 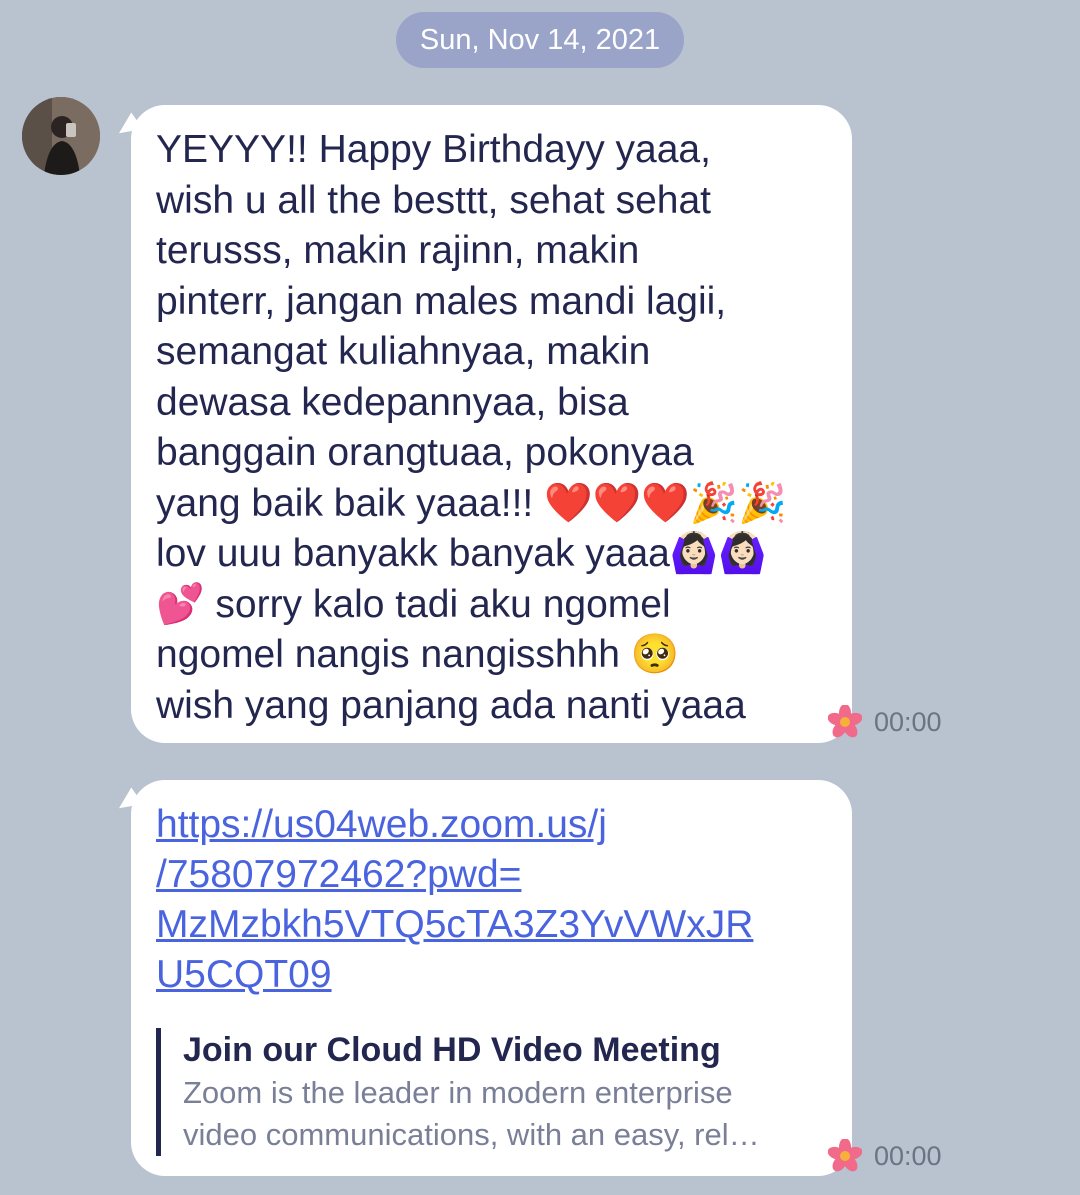 I want to click on avatar, so click(x=61, y=136).